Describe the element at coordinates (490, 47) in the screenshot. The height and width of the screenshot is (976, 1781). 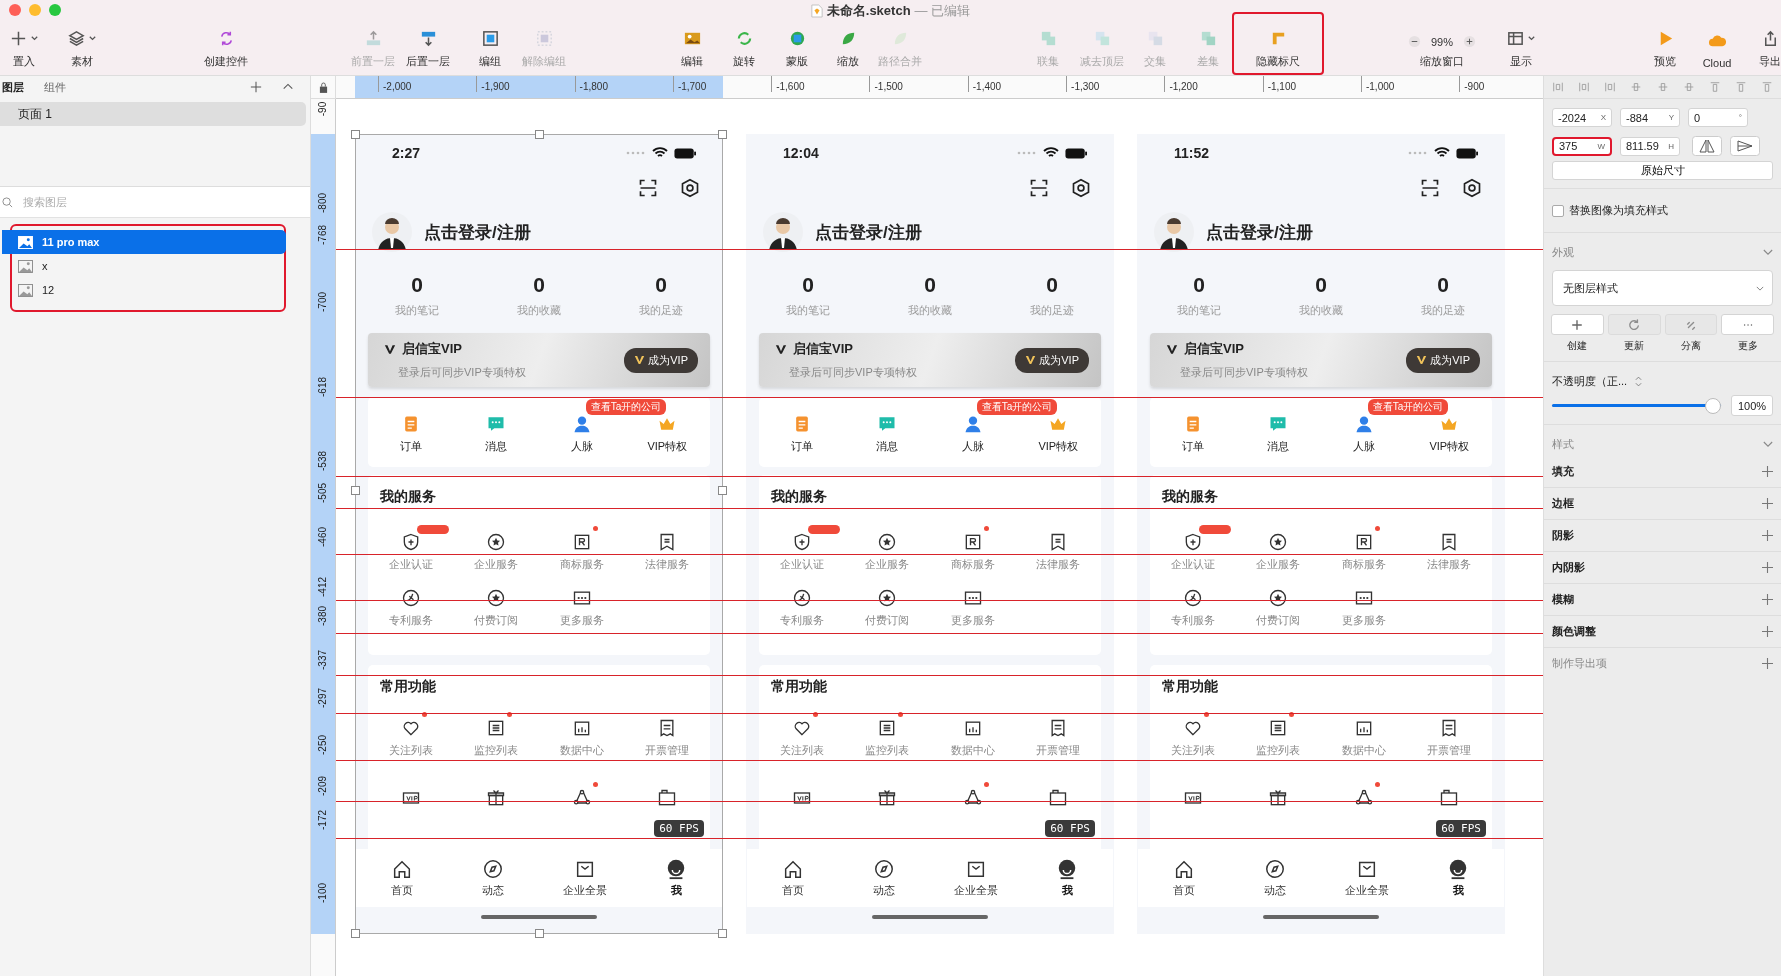
I see `toolbar-button: 编组` at that location.